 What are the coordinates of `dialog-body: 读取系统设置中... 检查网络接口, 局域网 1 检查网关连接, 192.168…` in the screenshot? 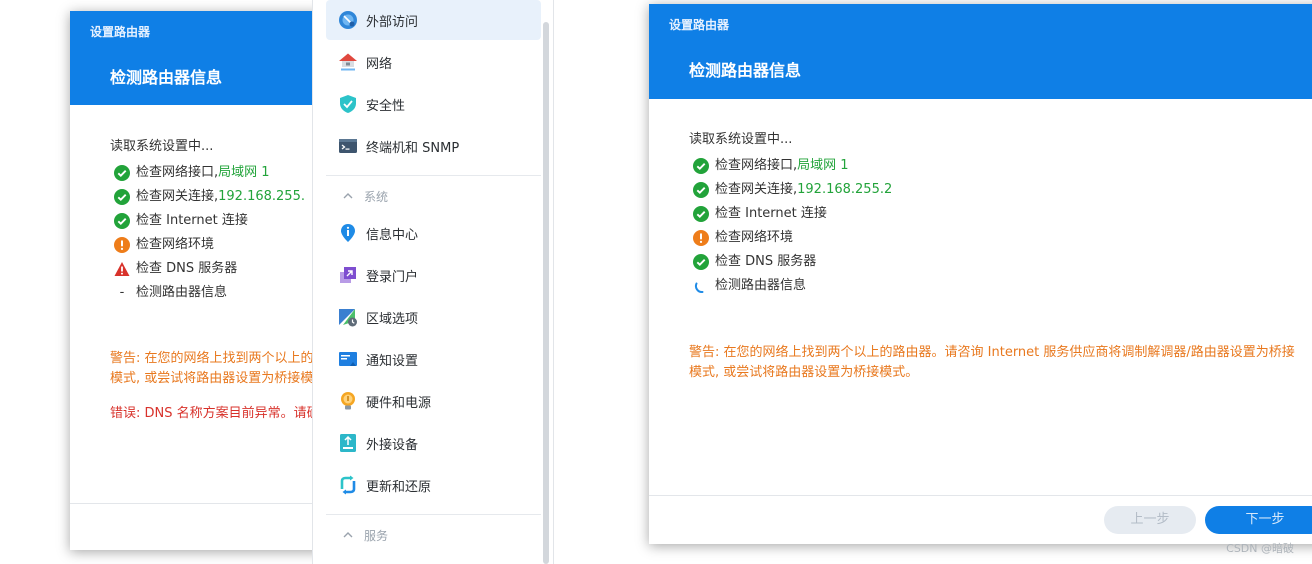 It's located at (1000, 214).